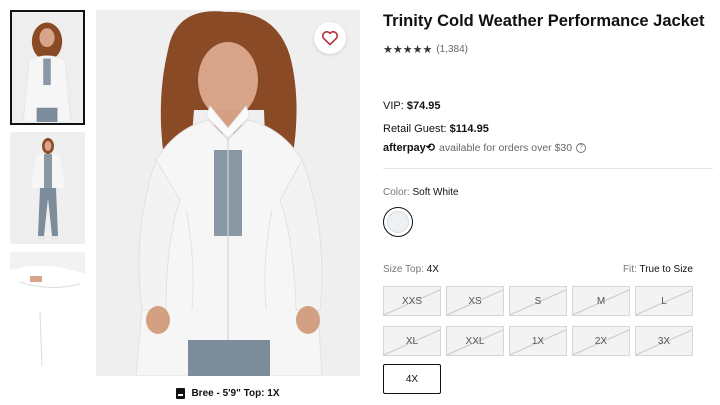 The height and width of the screenshot is (405, 720). What do you see at coordinates (506, 147) in the screenshot?
I see `afterpay-text: available for orders over $30` at bounding box center [506, 147].